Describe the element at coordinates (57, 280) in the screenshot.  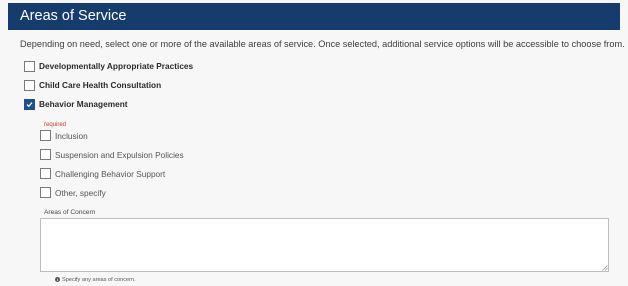
I see `info-icon: i` at that location.